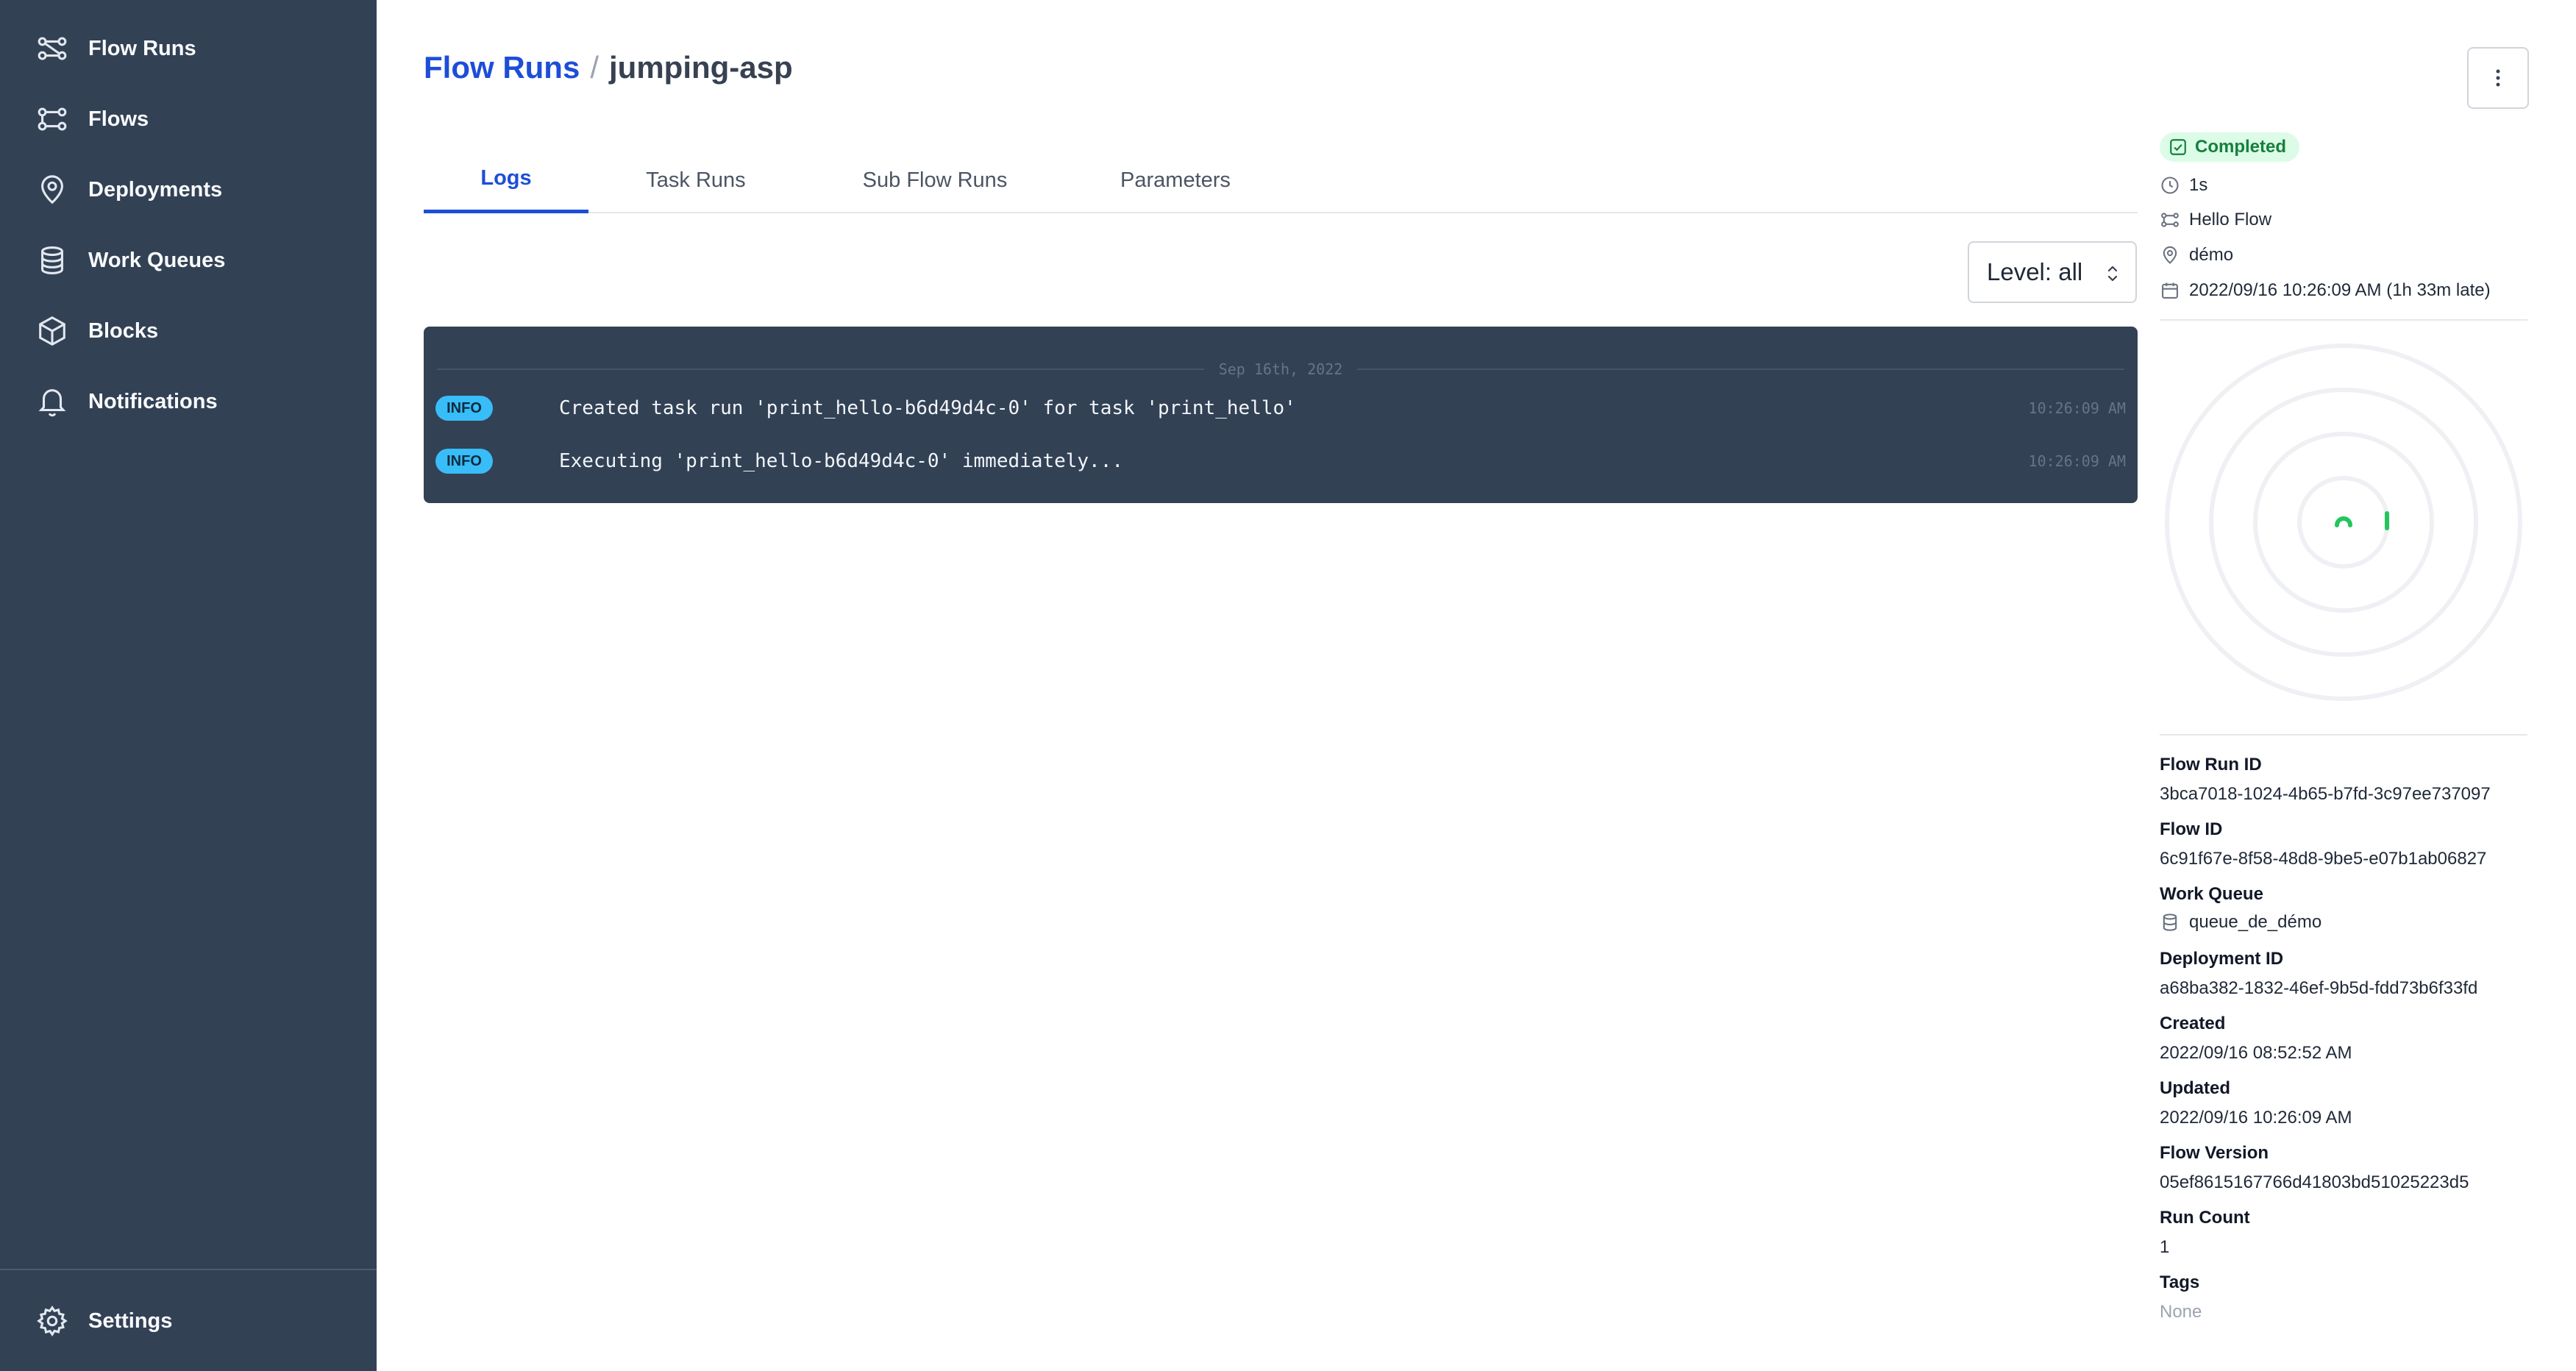 Image resolution: width=2576 pixels, height=1371 pixels. What do you see at coordinates (188, 685) in the screenshot?
I see `sidebar: Flow Runs Flows Deployments Work Queues` at bounding box center [188, 685].